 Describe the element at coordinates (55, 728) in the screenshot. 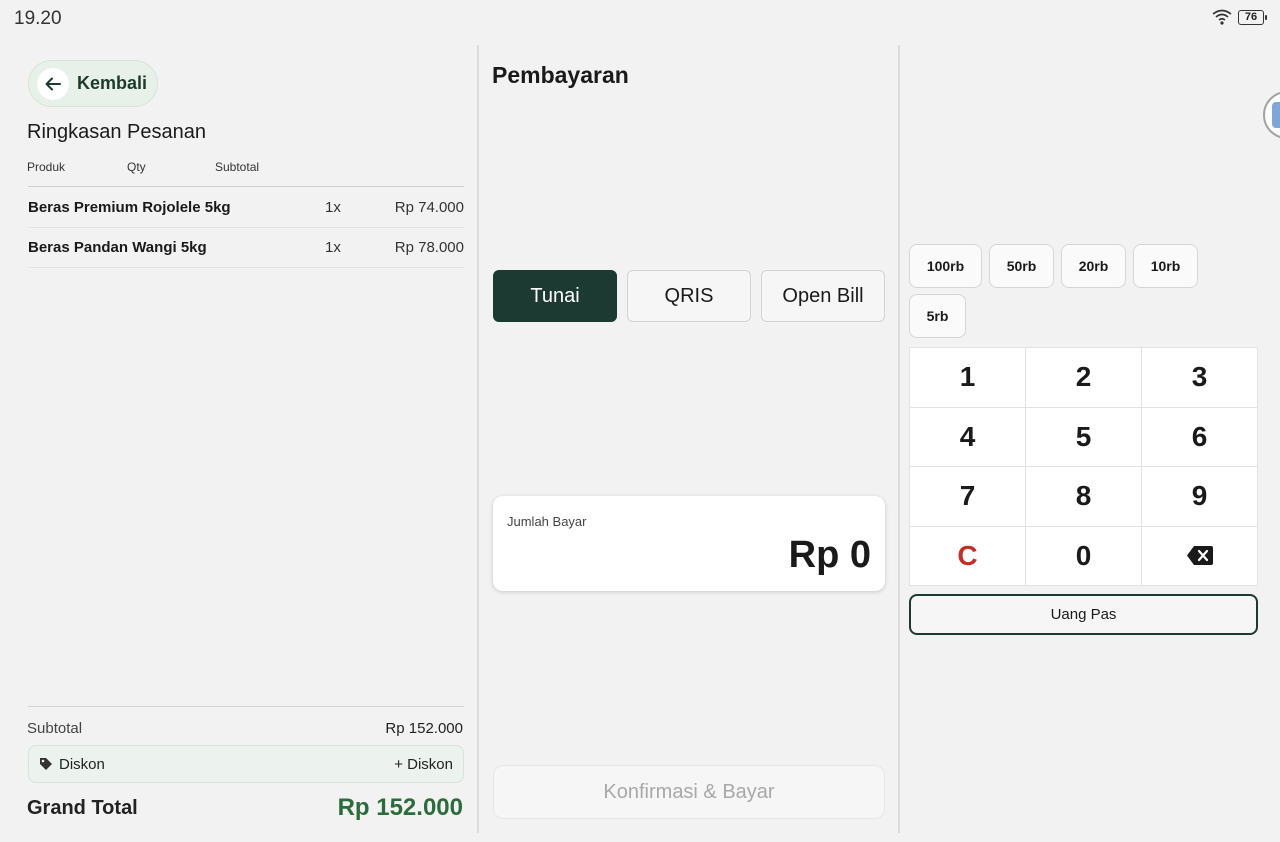

I see `subtotal-label: Subtotal` at that location.